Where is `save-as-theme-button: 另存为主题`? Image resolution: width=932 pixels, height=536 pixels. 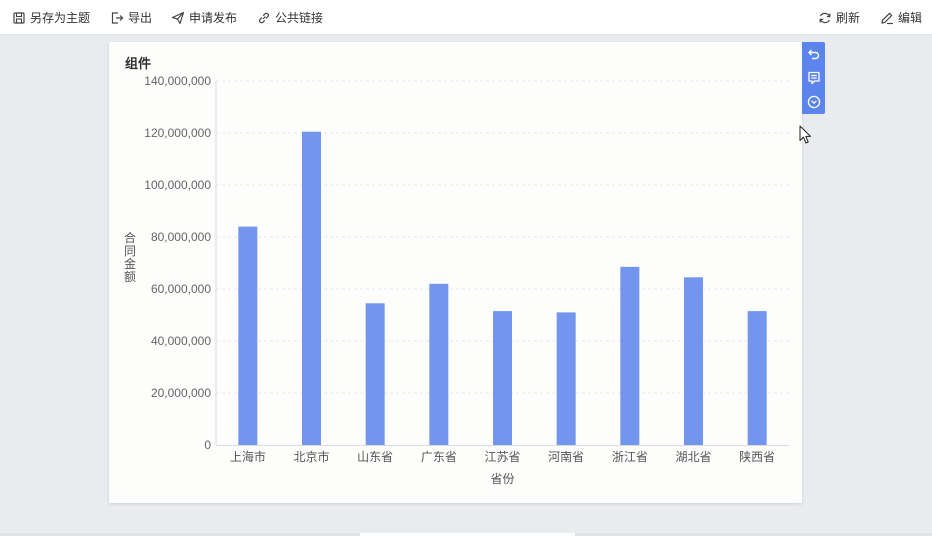 save-as-theme-button: 另存为主题 is located at coordinates (51, 17).